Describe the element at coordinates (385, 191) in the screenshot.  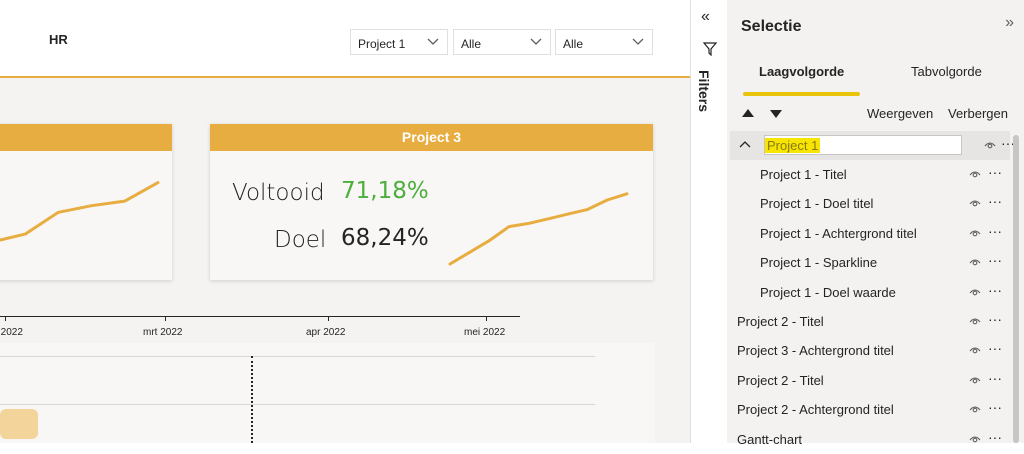
I see `voltooid-value: 71,18%` at that location.